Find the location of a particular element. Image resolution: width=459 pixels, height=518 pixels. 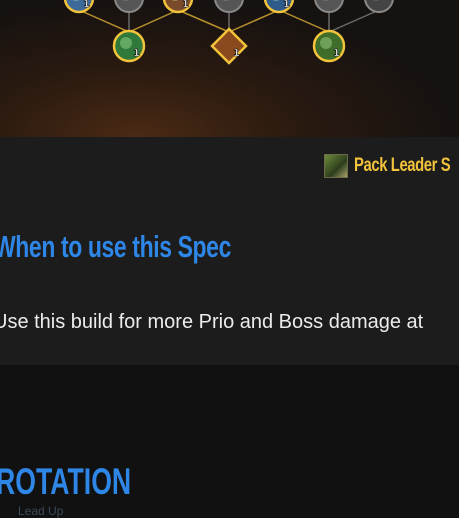

paw-icon is located at coordinates (229, 6).